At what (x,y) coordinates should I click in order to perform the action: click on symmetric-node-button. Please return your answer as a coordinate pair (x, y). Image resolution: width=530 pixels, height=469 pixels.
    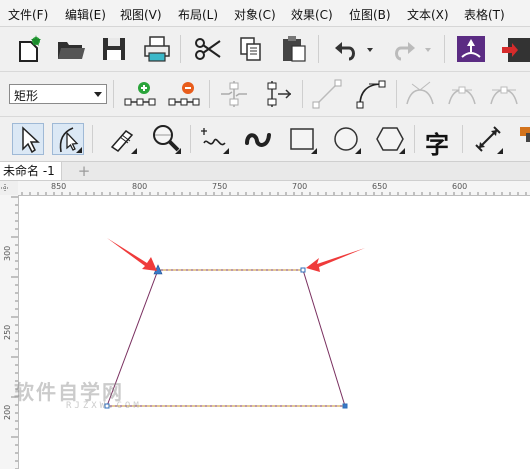
    Looking at the image, I should click on (504, 94).